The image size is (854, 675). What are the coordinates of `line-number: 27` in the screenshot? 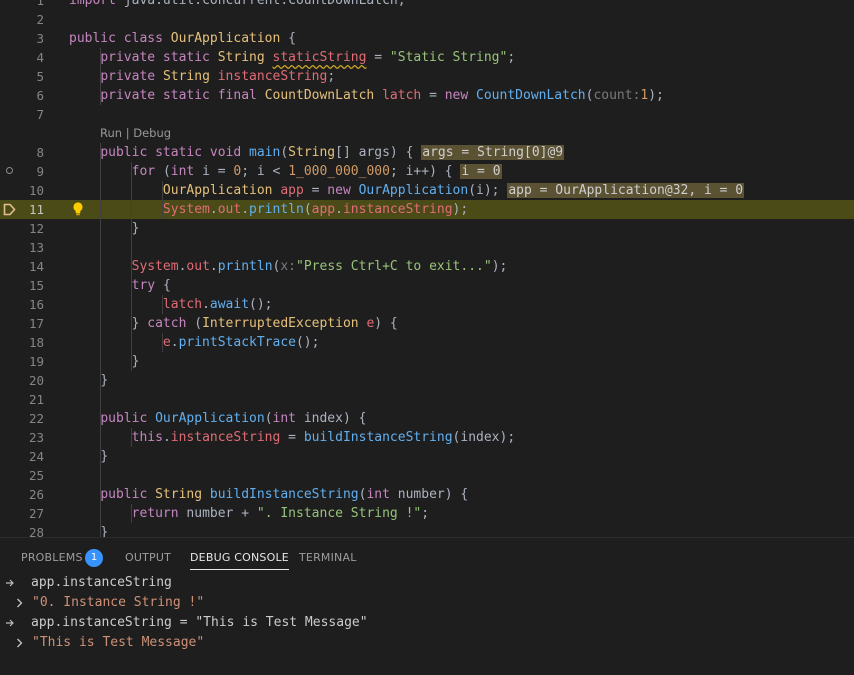 It's located at (36, 513).